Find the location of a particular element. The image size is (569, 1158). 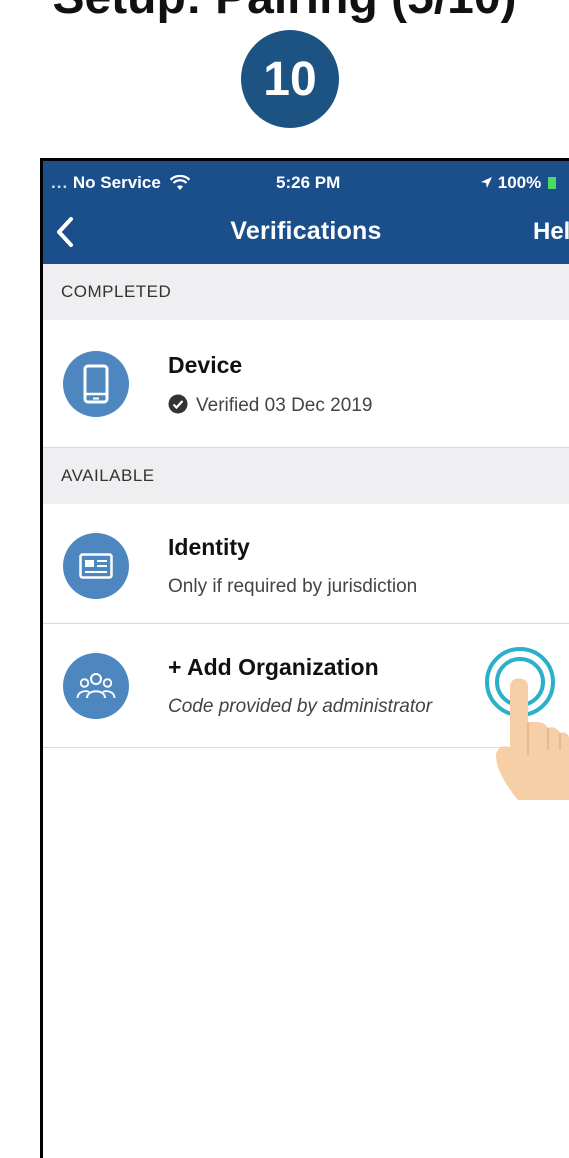

phone-icon is located at coordinates (96, 384).